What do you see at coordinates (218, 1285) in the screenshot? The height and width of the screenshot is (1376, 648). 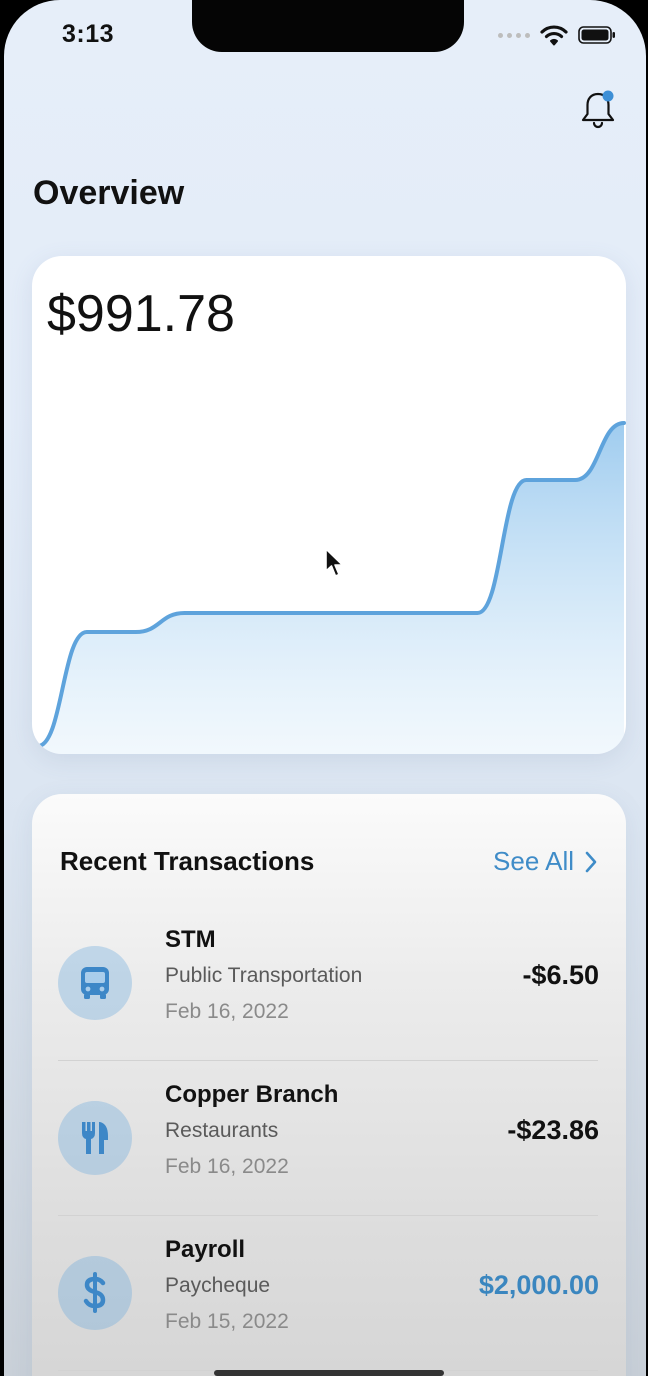 I see `transaction-category: Paycheque` at bounding box center [218, 1285].